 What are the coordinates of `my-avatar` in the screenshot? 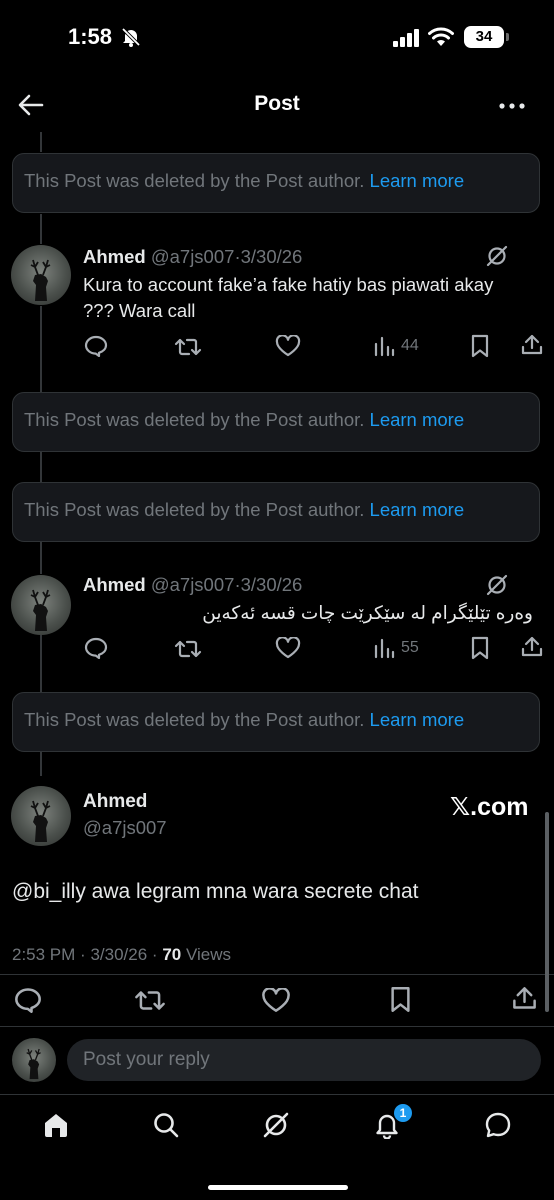 It's located at (34, 1060).